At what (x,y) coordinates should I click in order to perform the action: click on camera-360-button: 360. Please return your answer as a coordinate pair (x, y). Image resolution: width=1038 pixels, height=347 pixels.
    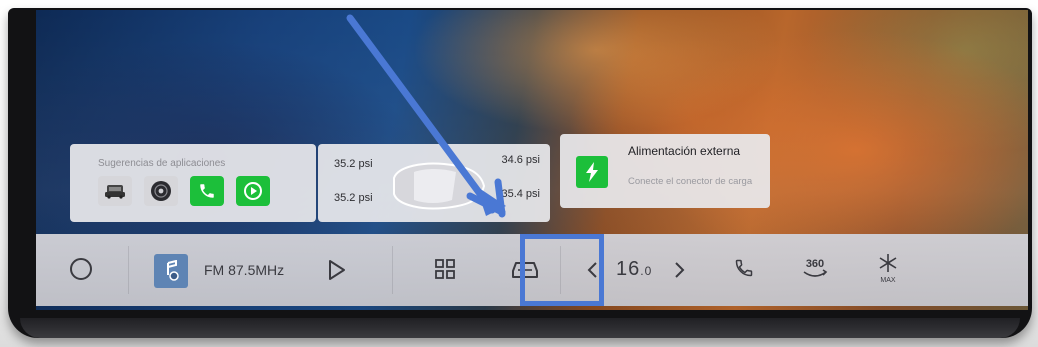
    Looking at the image, I should click on (815, 269).